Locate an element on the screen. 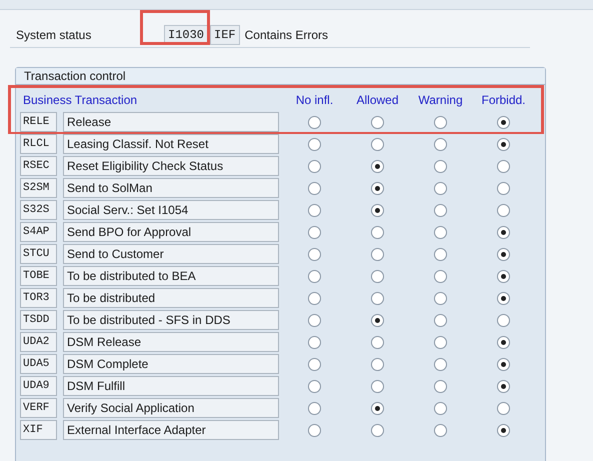 This screenshot has height=461, width=593. transaction-description: Send to SolMan is located at coordinates (171, 188).